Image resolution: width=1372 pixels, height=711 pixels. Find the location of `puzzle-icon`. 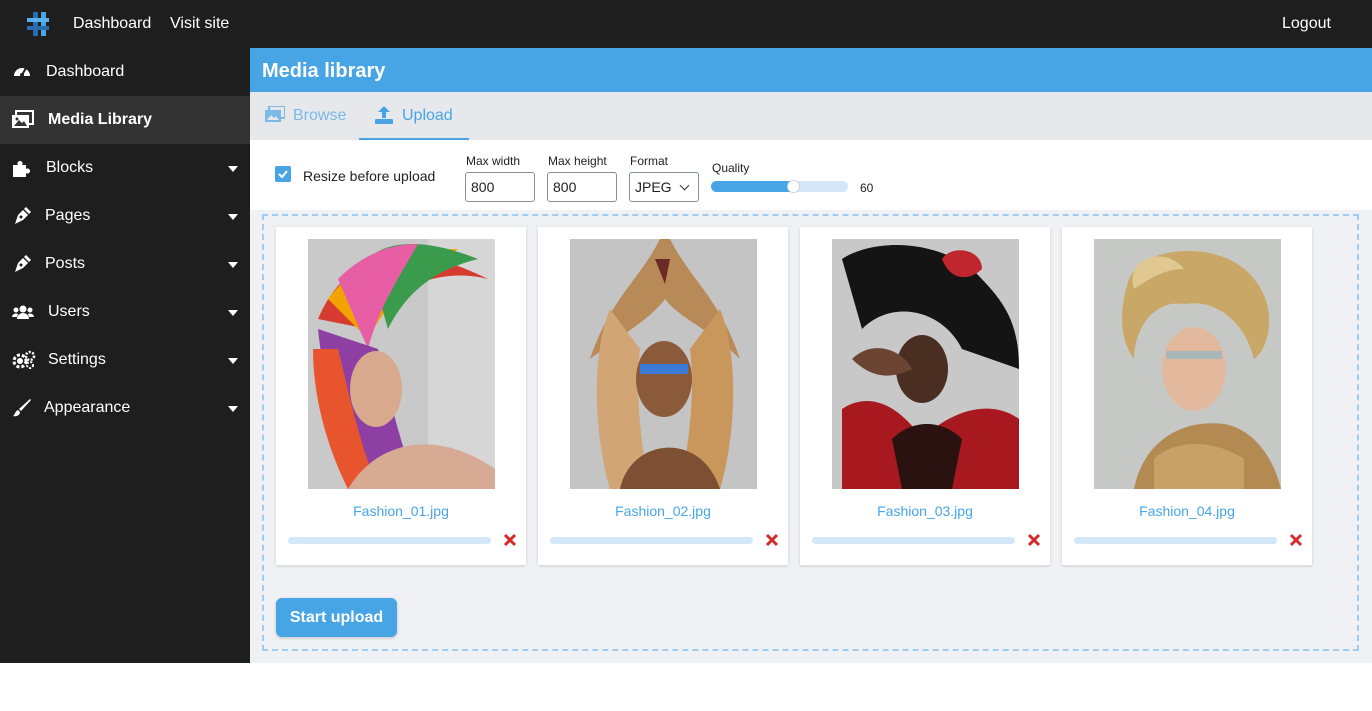

puzzle-icon is located at coordinates (22, 168).